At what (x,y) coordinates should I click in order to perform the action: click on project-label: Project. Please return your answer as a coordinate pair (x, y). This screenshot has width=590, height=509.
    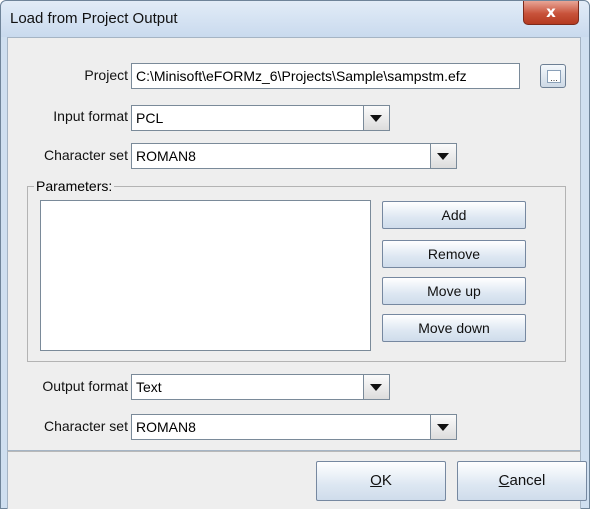
    Looking at the image, I should click on (106, 75).